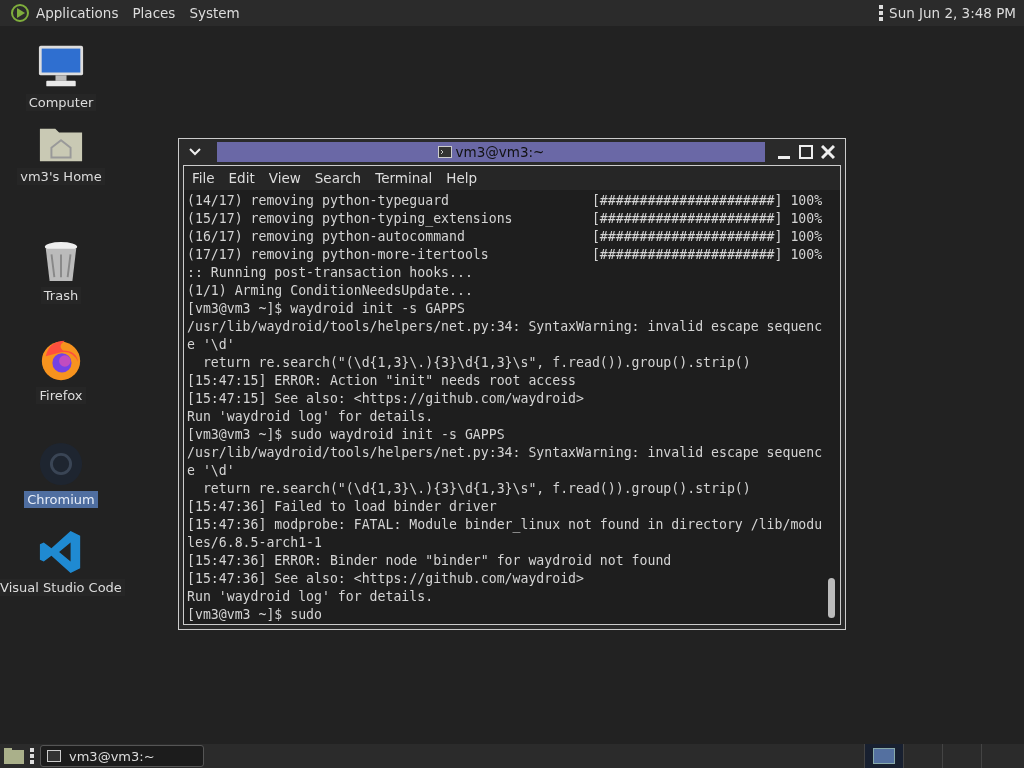 The height and width of the screenshot is (768, 1024). Describe the element at coordinates (883, 756) in the screenshot. I see `workspace` at that location.